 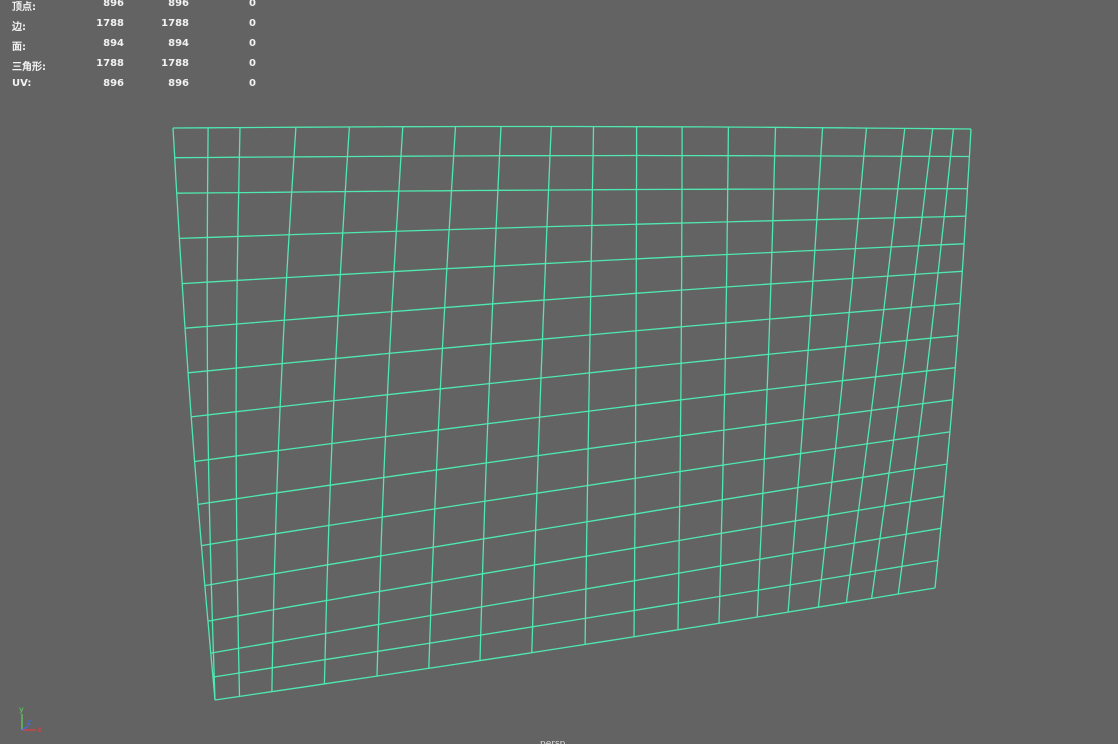 What do you see at coordinates (39, 729) in the screenshot?
I see `axis-x-label: x` at bounding box center [39, 729].